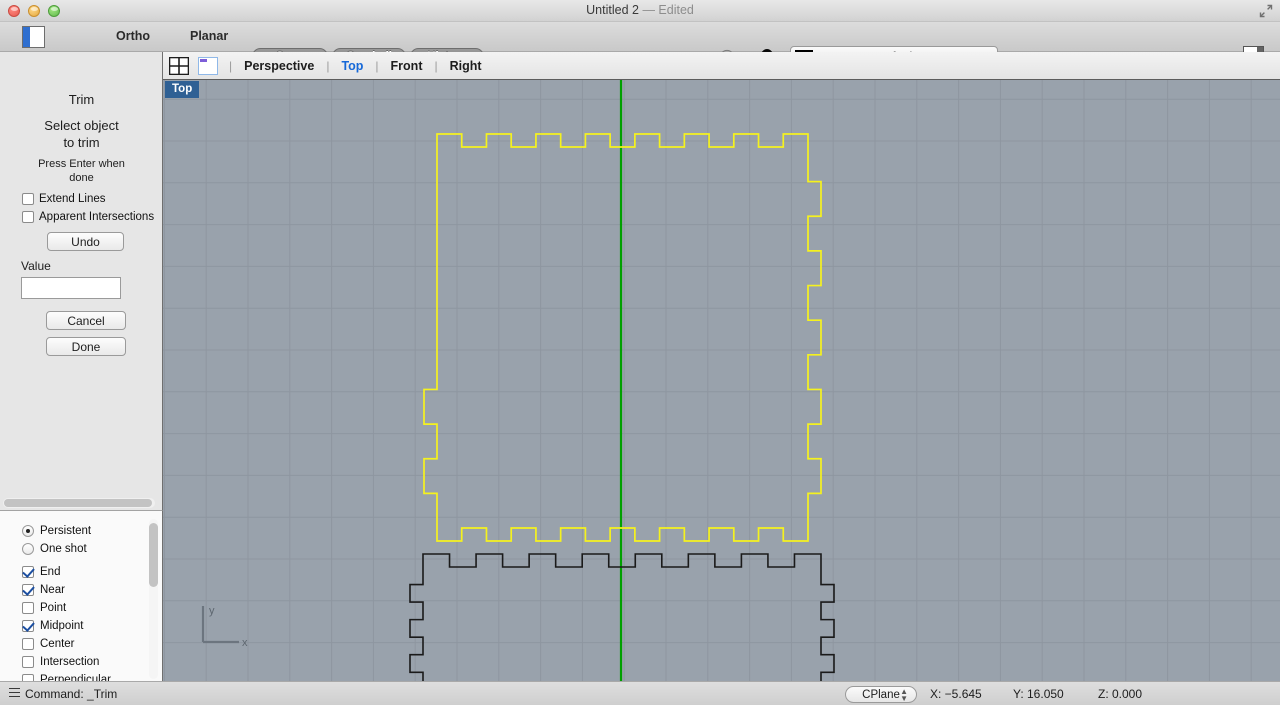 The height and width of the screenshot is (705, 1280). What do you see at coordinates (956, 694) in the screenshot?
I see `coordinate-x: X: −5.645` at bounding box center [956, 694].